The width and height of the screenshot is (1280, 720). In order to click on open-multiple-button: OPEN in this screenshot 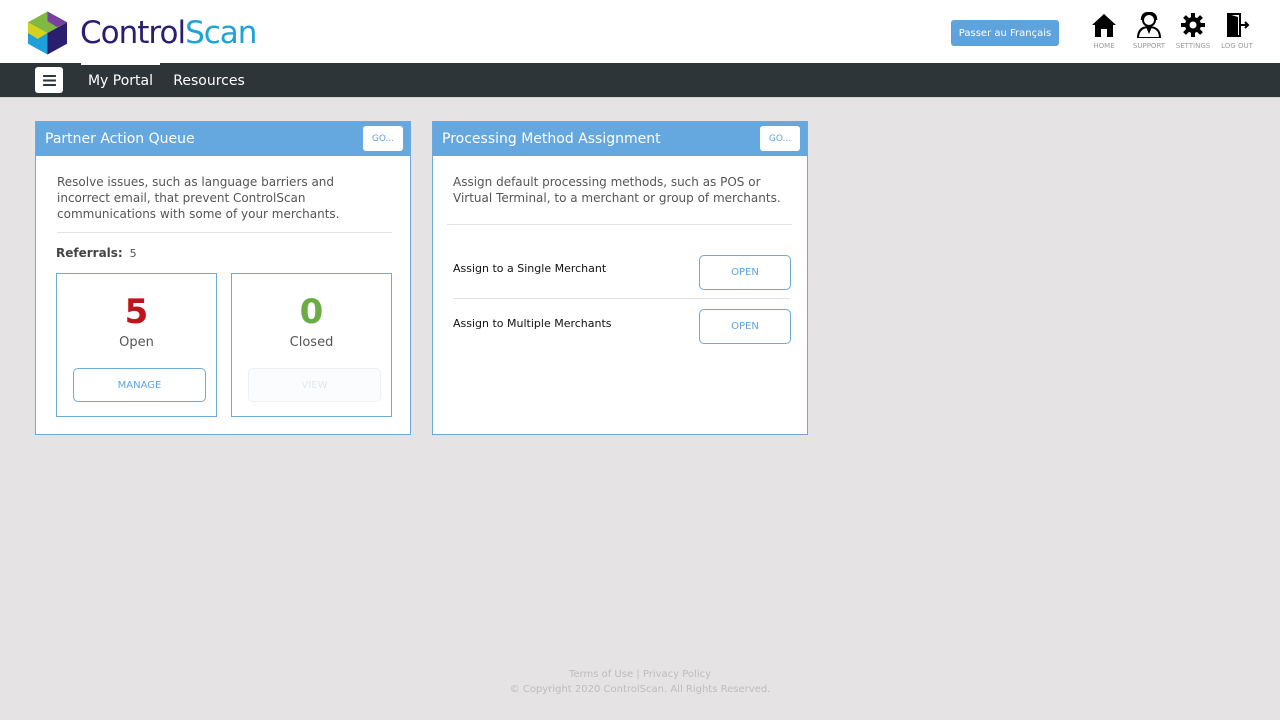, I will do `click(745, 326)`.